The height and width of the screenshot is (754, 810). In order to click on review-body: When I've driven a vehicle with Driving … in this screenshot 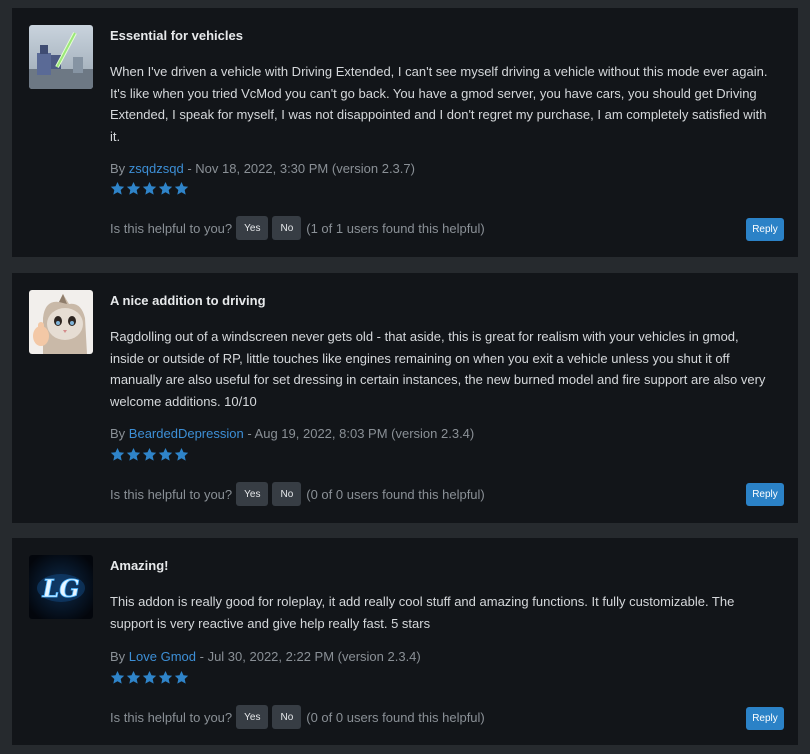, I will do `click(439, 104)`.